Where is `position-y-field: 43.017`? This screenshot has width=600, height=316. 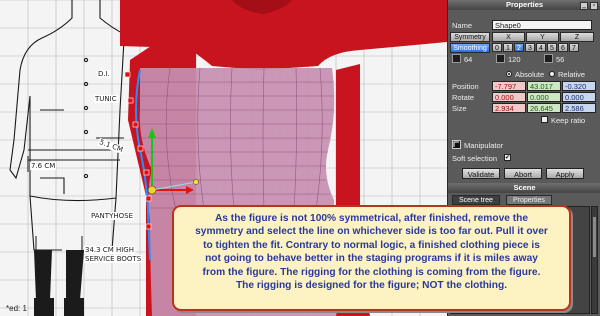 position-y-field: 43.017 is located at coordinates (544, 86).